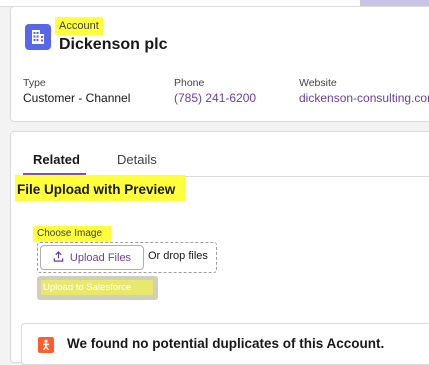  What do you see at coordinates (46, 345) in the screenshot?
I see `duplicate-person-icon` at bounding box center [46, 345].